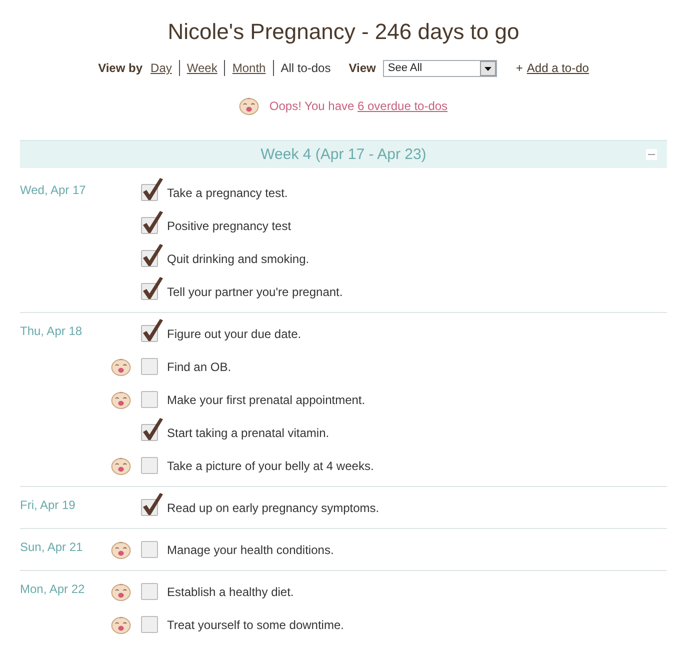  I want to click on todo-text: Treat yourself to some downtime., so click(255, 625).